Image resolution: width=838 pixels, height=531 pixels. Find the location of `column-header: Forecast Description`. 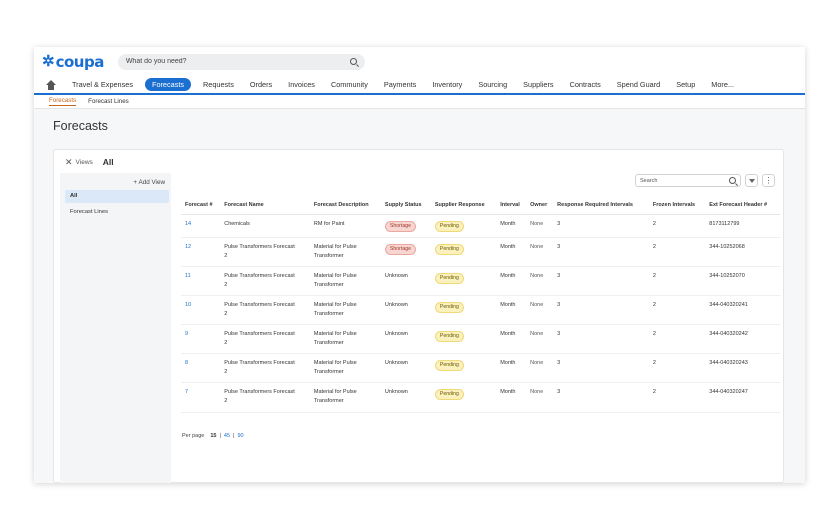

column-header: Forecast Description is located at coordinates (345, 205).